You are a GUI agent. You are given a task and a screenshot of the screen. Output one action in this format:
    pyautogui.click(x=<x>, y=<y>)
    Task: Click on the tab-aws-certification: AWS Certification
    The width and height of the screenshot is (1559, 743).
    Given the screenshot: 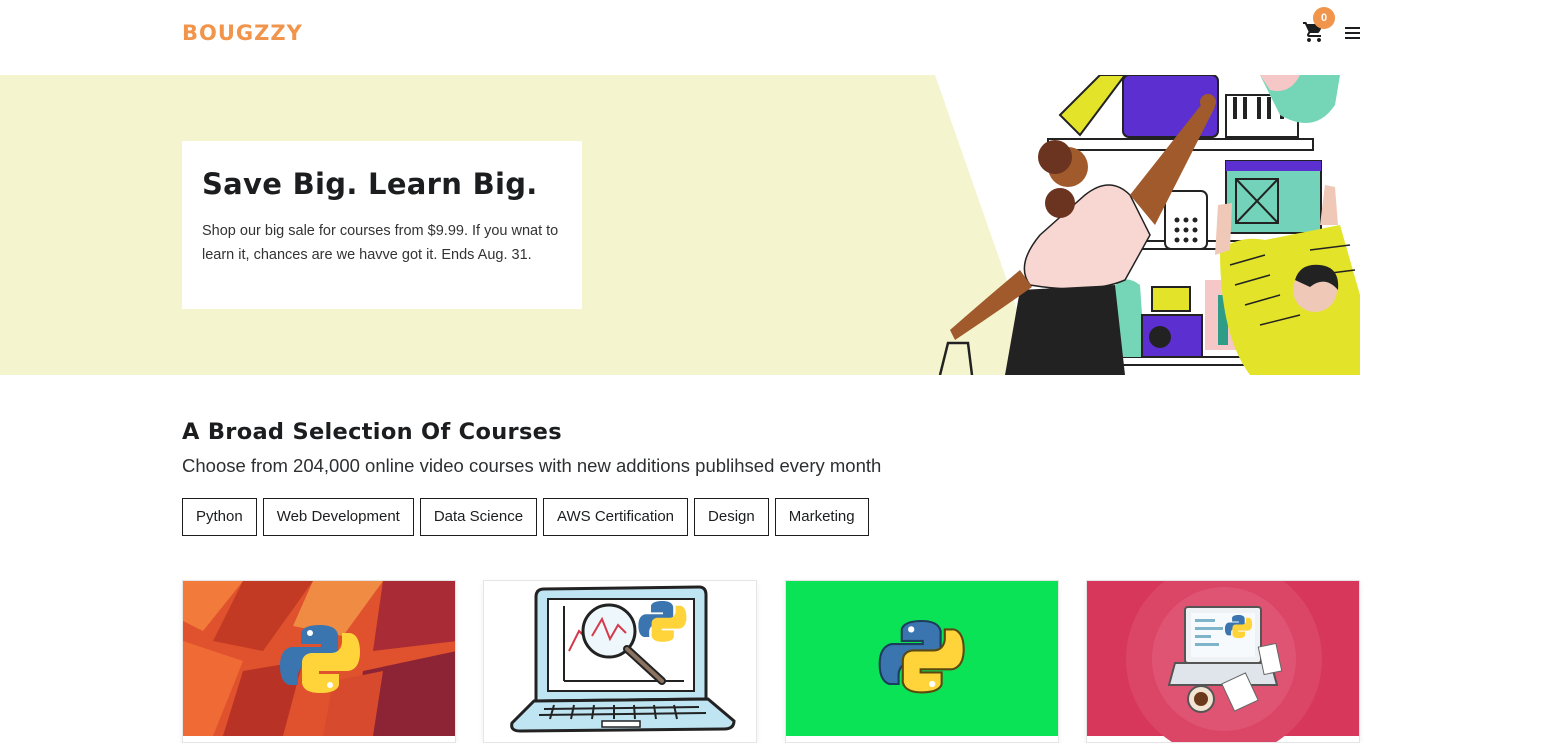 What is the action you would take?
    pyautogui.click(x=616, y=517)
    